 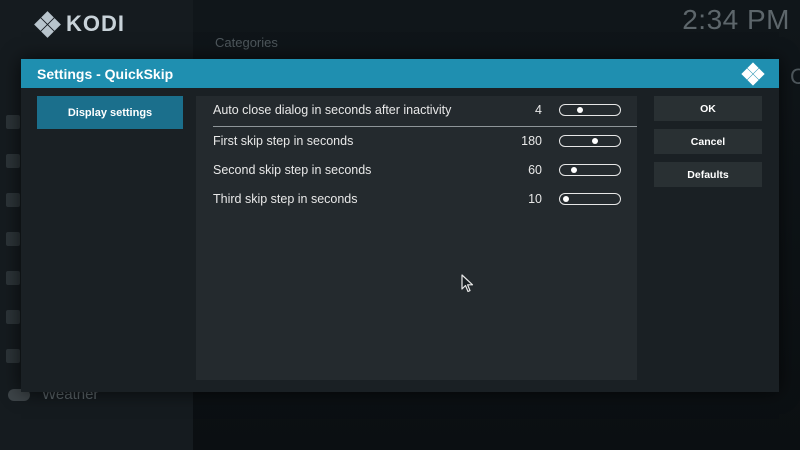 I want to click on setting-value: 60, so click(x=535, y=170).